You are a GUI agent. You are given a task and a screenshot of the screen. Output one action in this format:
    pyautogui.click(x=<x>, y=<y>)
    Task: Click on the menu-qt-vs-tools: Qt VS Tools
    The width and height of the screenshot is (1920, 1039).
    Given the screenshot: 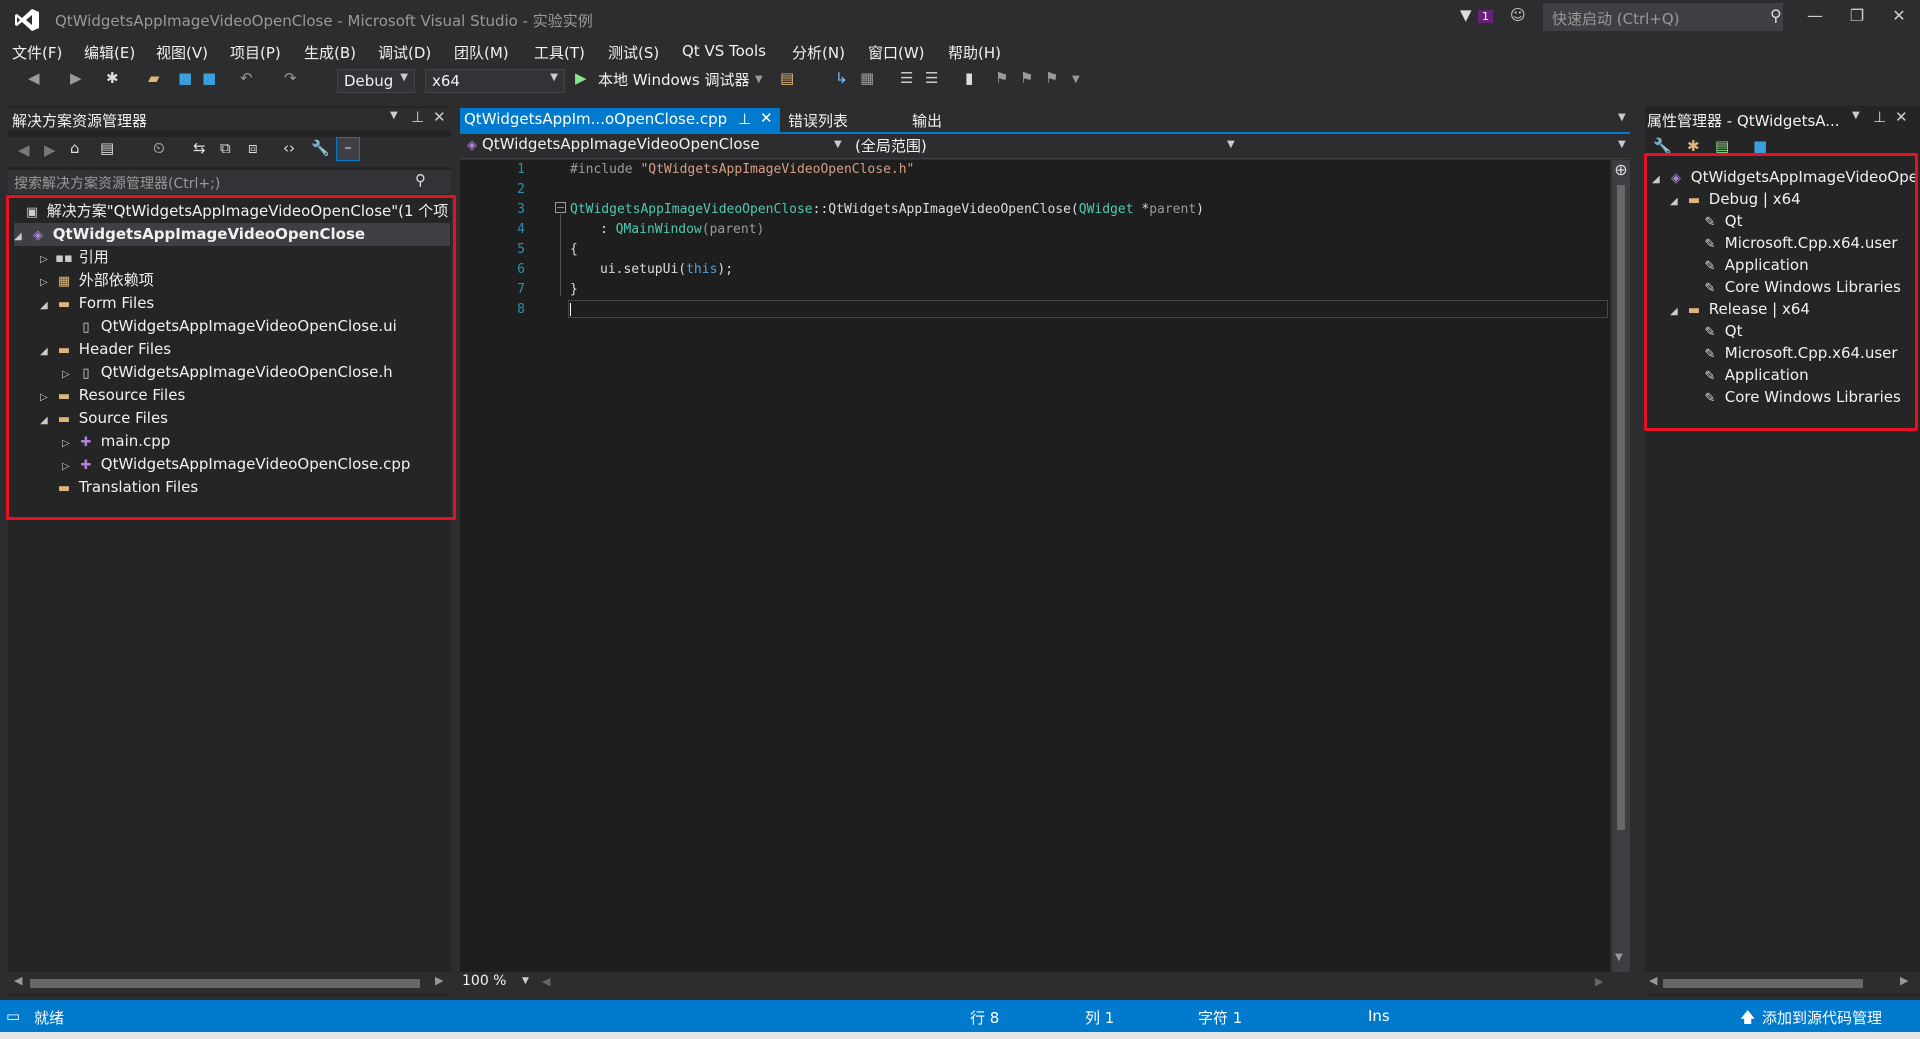 What is the action you would take?
    pyautogui.click(x=724, y=51)
    